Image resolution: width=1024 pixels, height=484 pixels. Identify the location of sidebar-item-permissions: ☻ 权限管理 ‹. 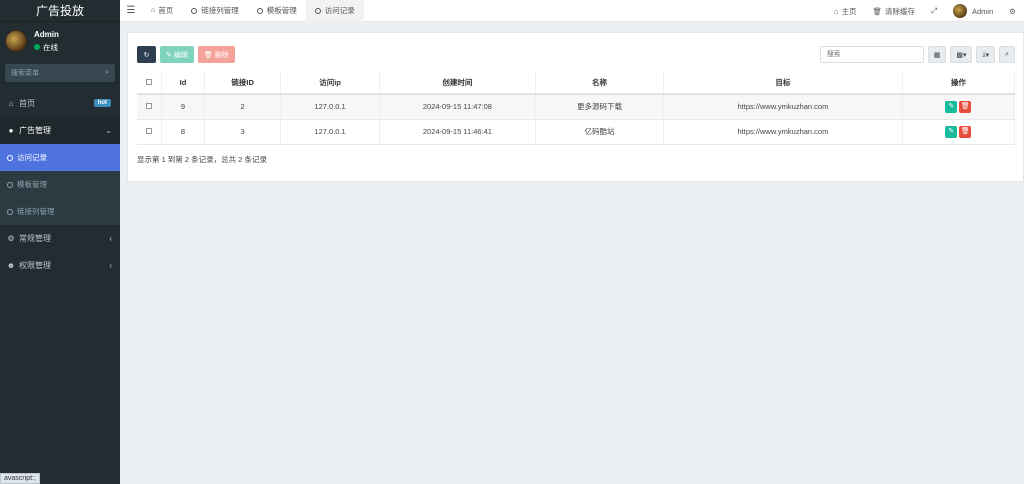
(60, 265).